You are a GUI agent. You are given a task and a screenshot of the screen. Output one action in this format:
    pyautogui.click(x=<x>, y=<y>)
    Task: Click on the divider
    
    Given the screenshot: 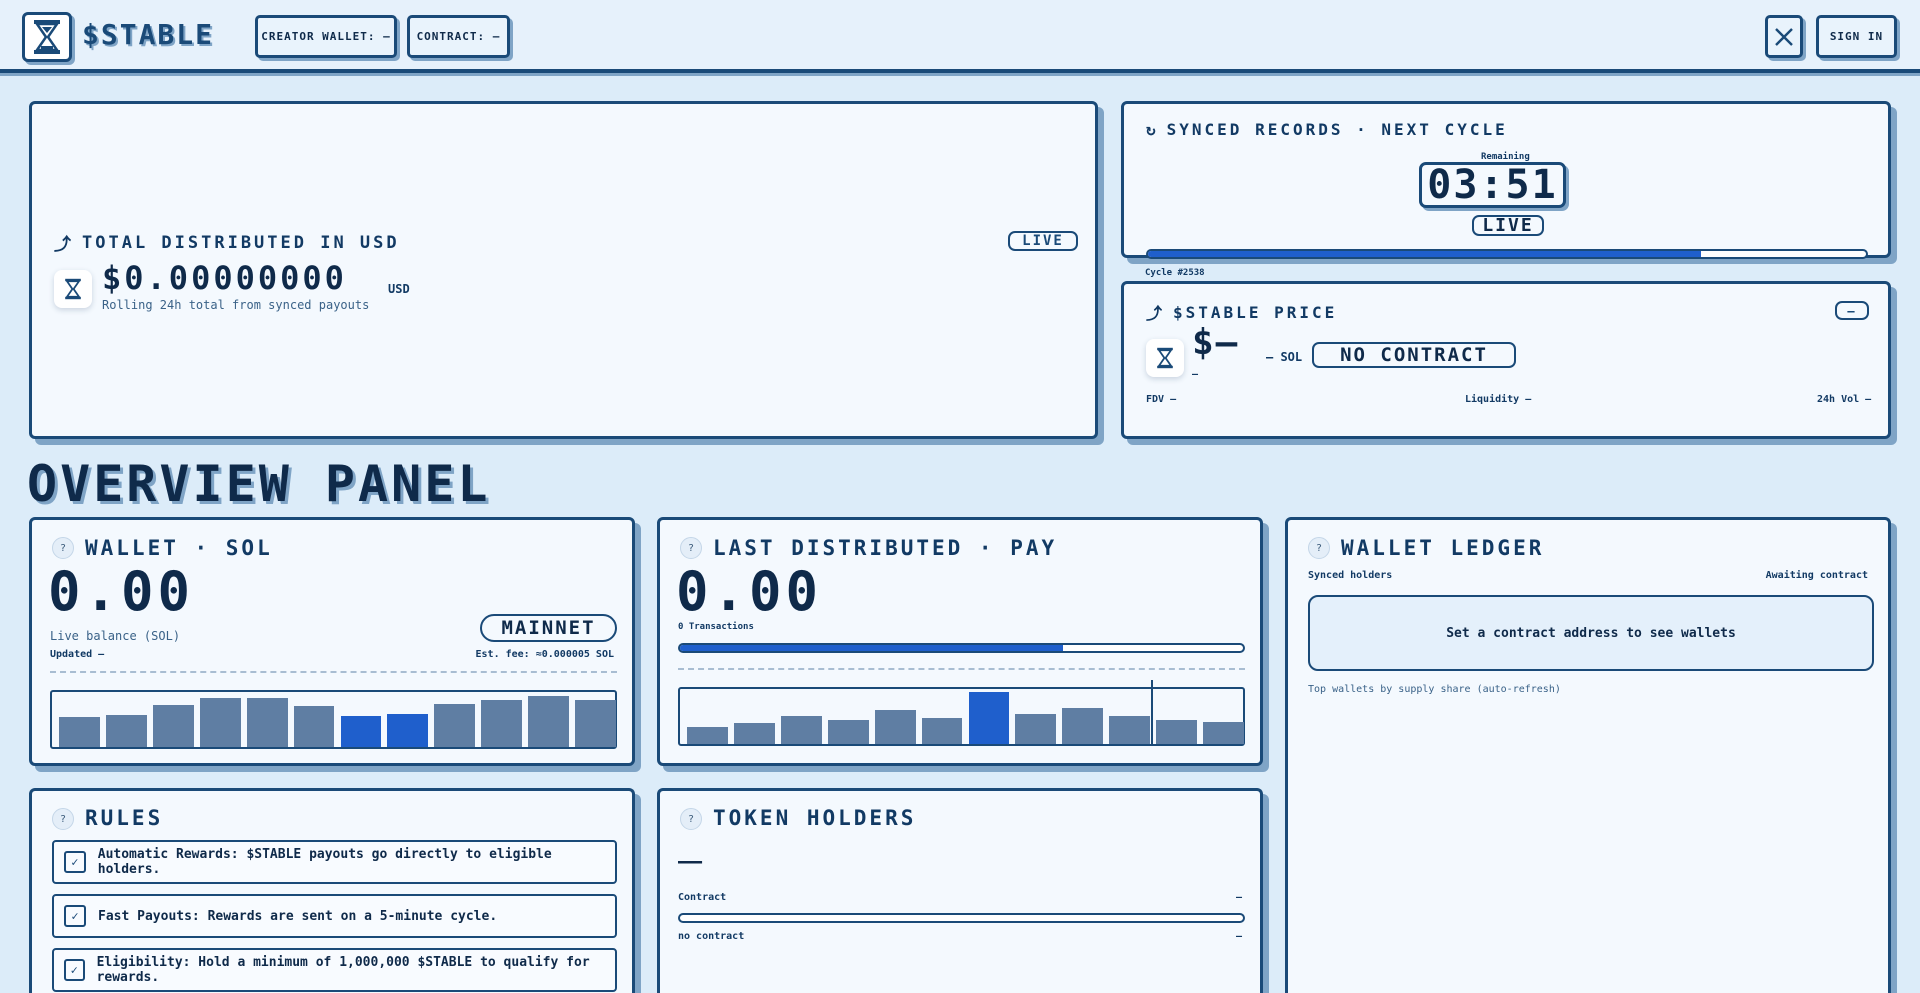 What is the action you would take?
    pyautogui.click(x=961, y=669)
    